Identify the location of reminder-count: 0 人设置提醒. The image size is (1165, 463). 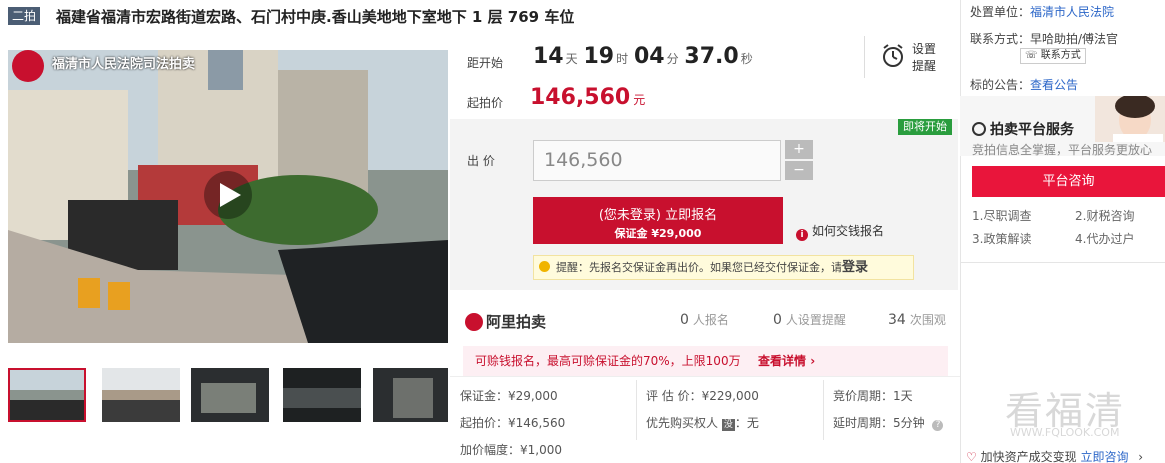
(809, 319).